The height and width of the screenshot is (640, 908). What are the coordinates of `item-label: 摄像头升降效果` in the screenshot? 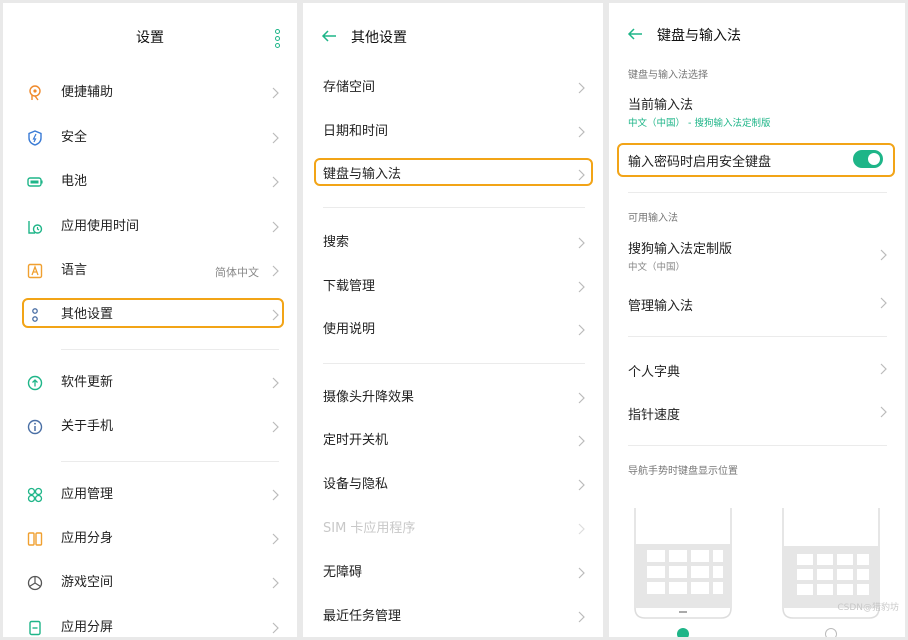 It's located at (369, 397).